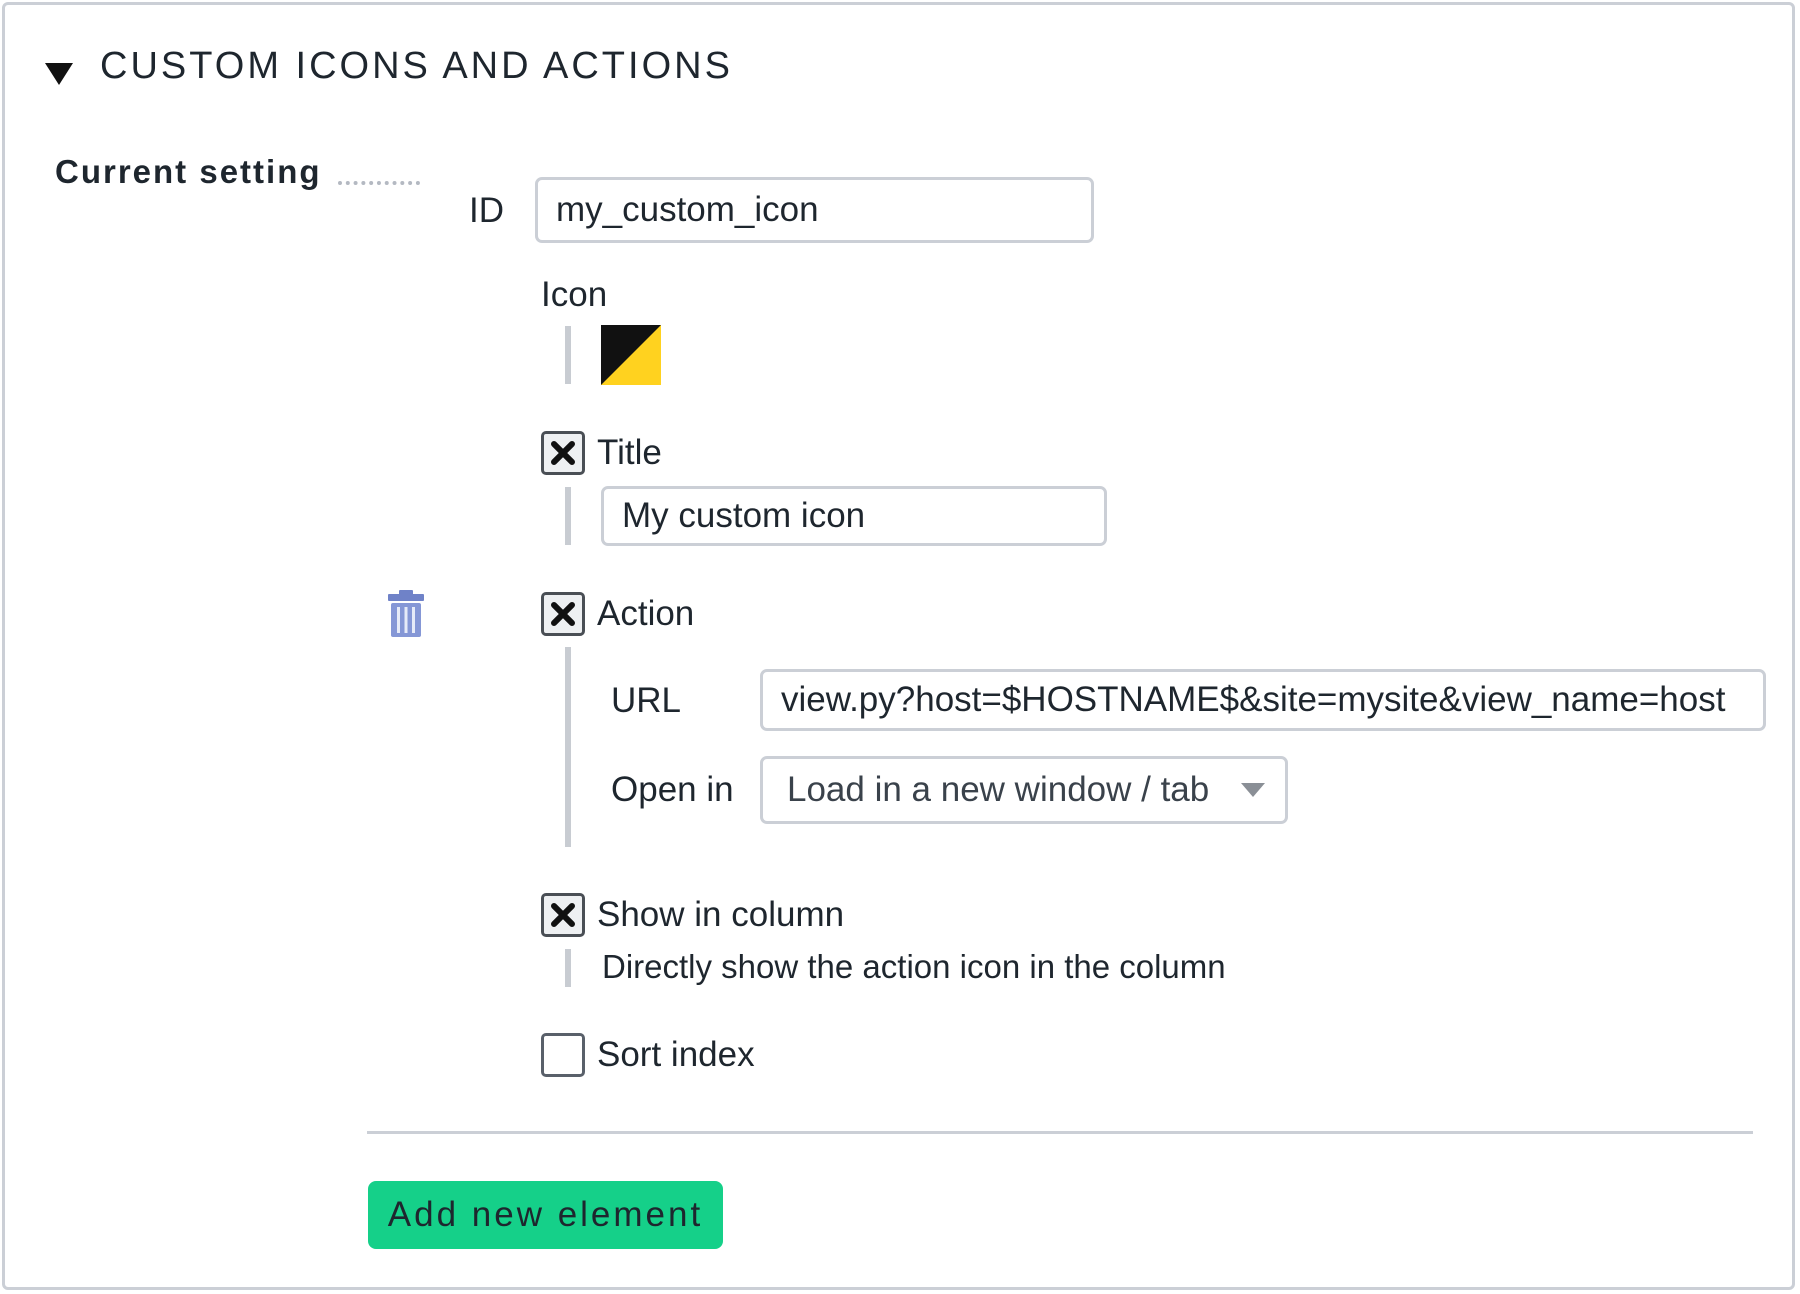 This screenshot has height=1294, width=1800. I want to click on title-checkbox, so click(563, 453).